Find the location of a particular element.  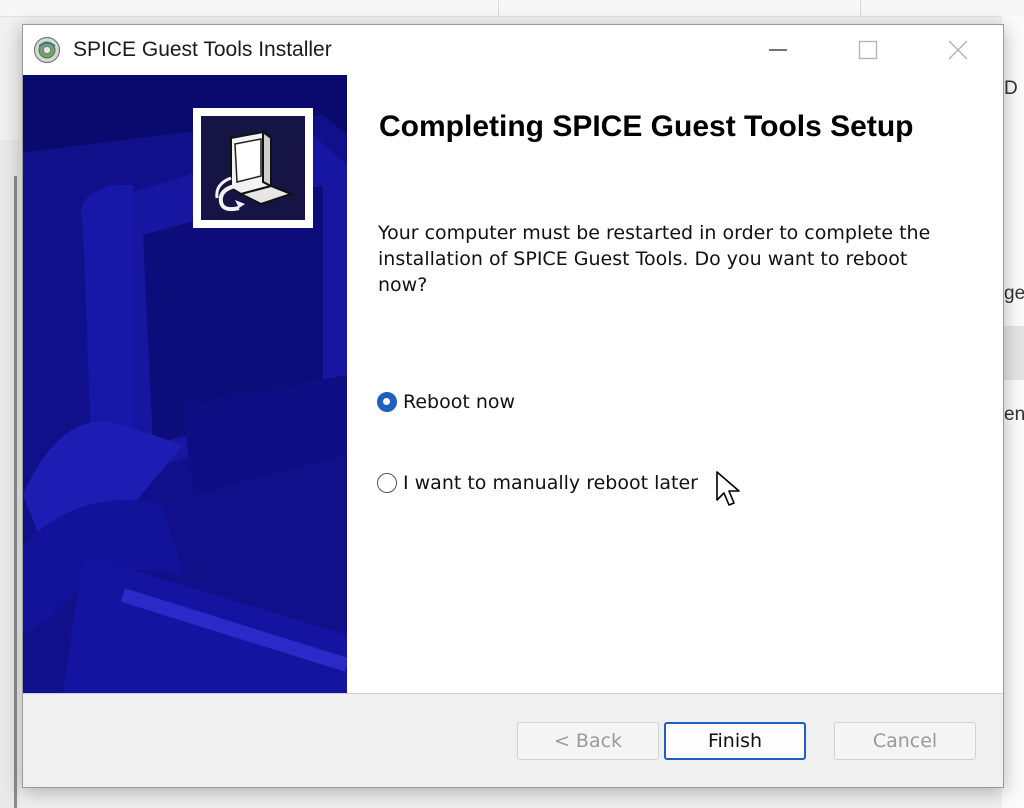

close-button is located at coordinates (958, 50).